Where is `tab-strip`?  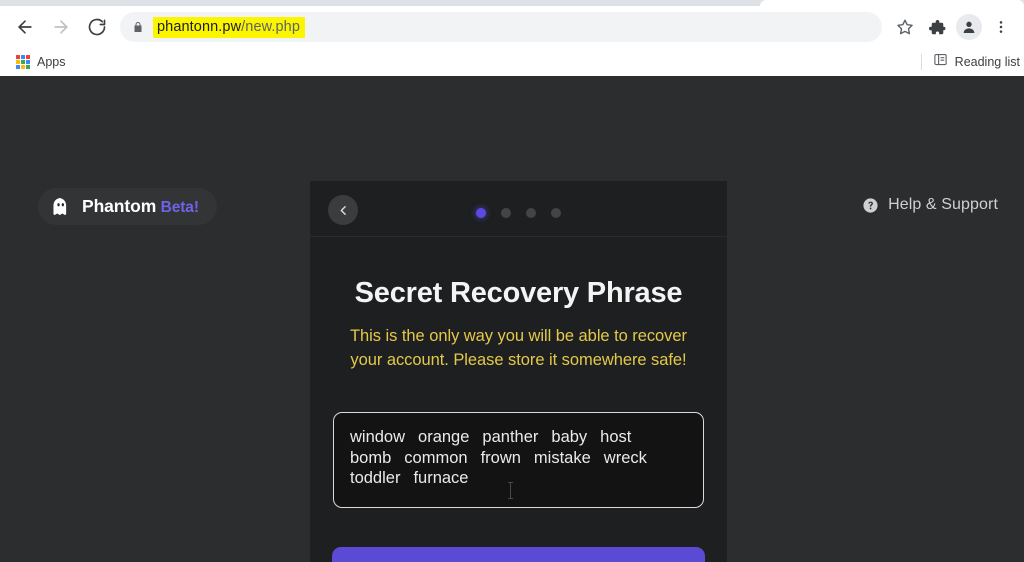
tab-strip is located at coordinates (512, 3).